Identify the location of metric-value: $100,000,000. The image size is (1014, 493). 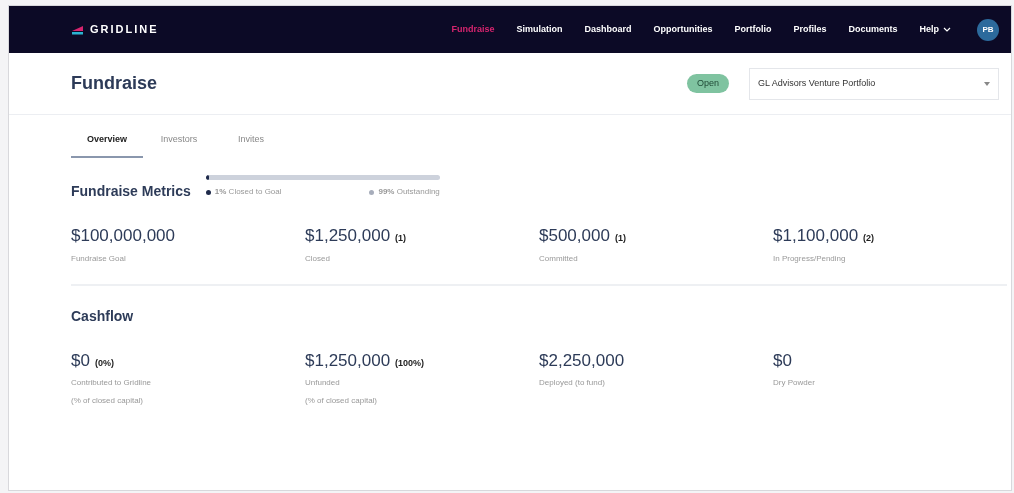
(123, 236).